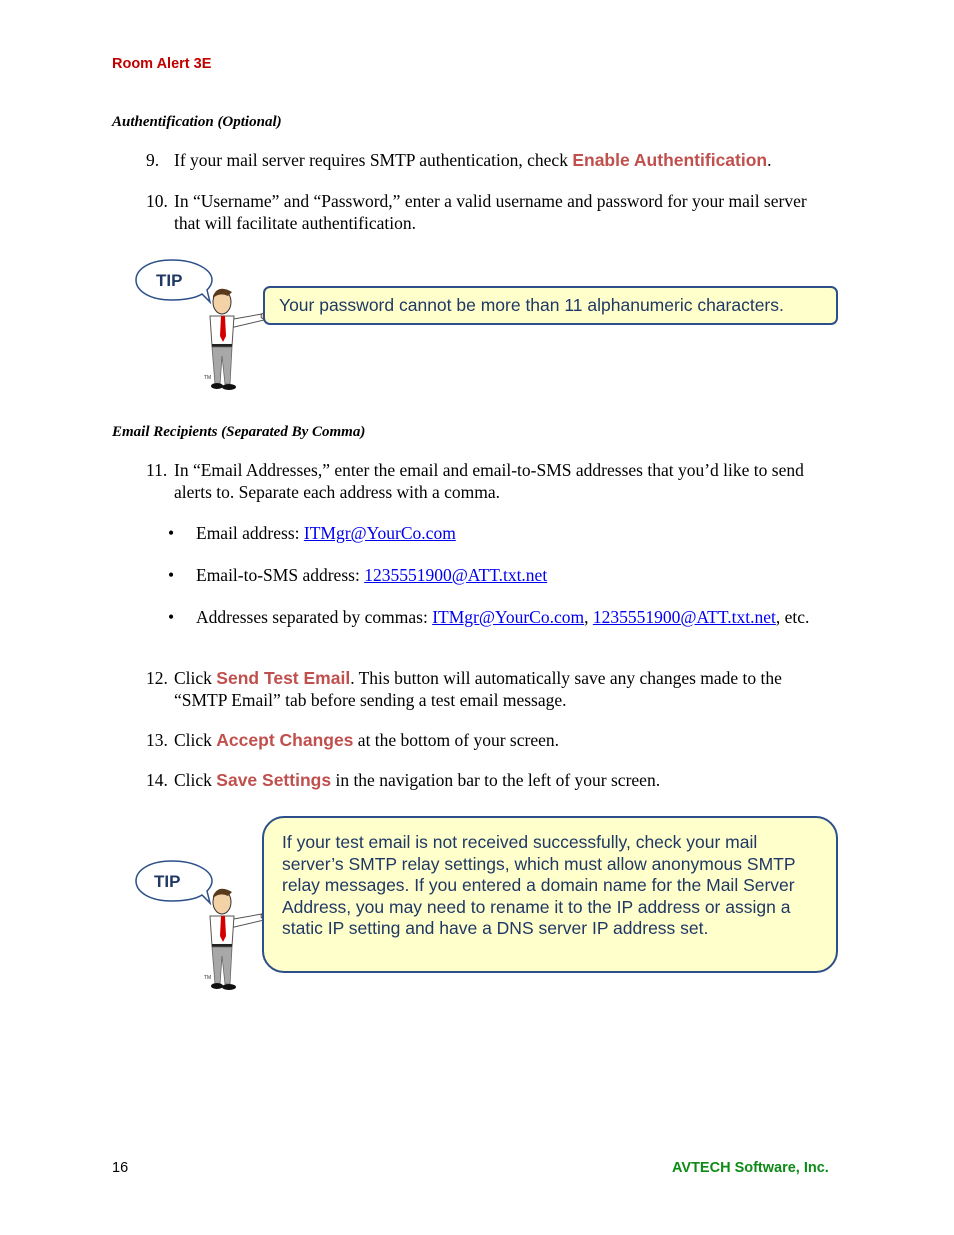 The image size is (954, 1235). I want to click on enable-authentification-keyword: Enable Authentification, so click(670, 160).